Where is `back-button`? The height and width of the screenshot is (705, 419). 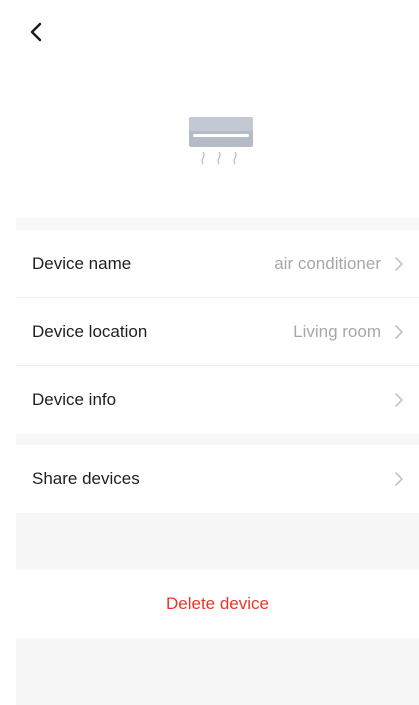
back-button is located at coordinates (36, 32).